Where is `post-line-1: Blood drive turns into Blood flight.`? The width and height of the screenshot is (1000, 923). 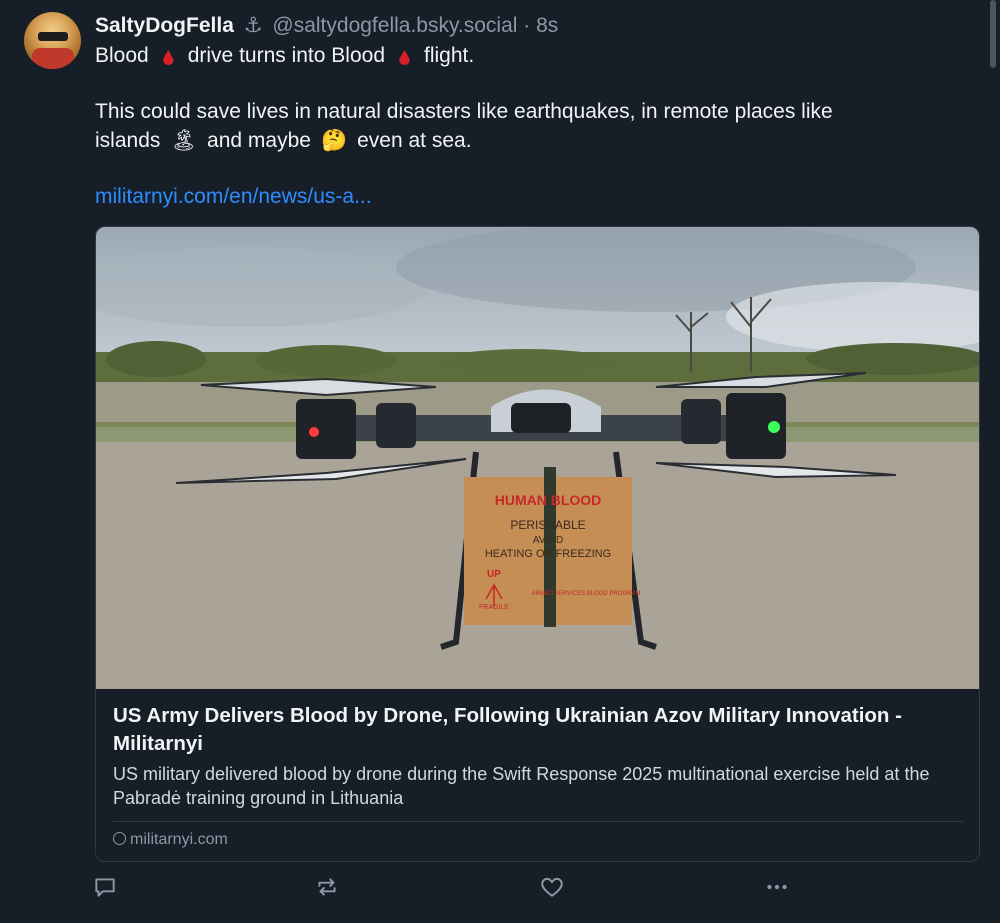 post-line-1: Blood drive turns into Blood flight. is located at coordinates (530, 56).